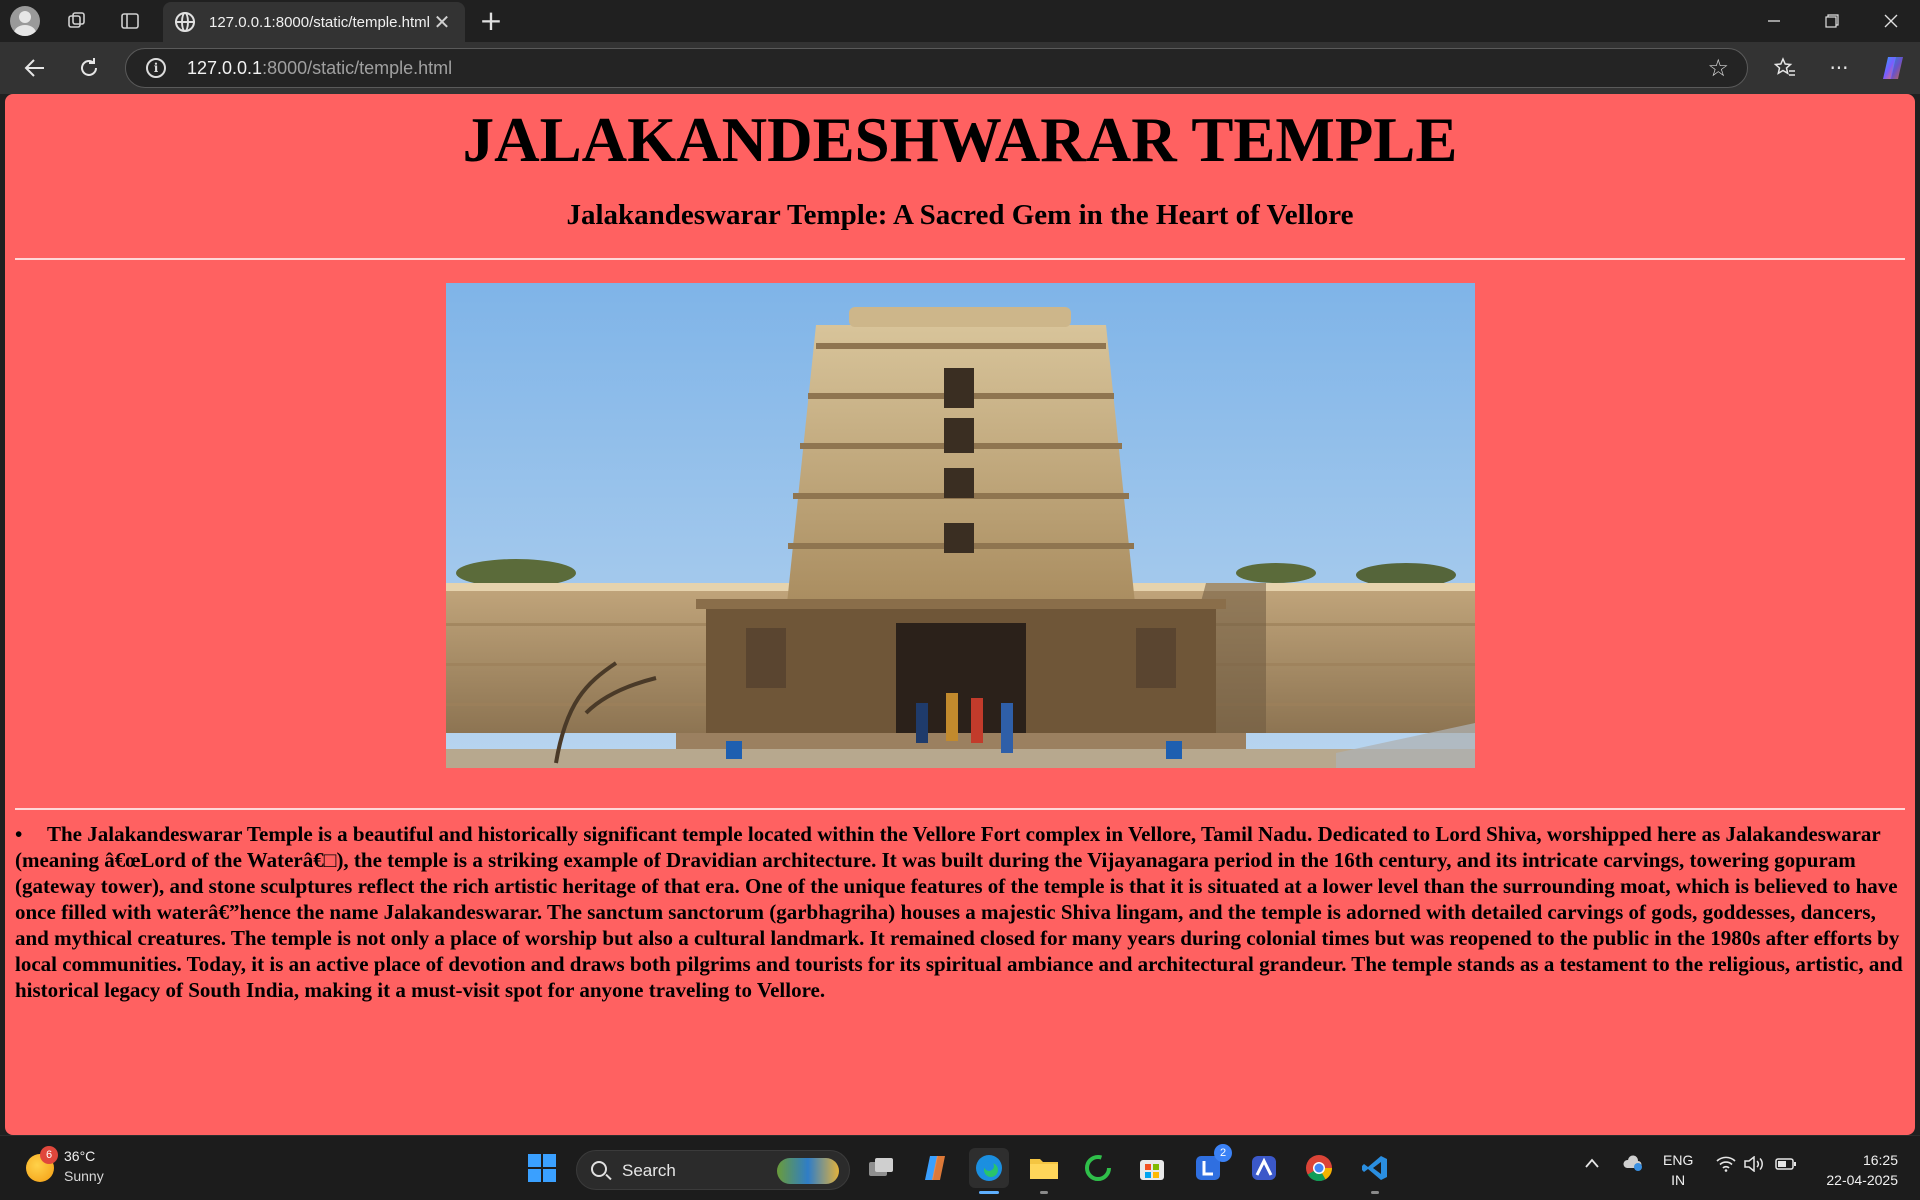  Describe the element at coordinates (599, 1169) in the screenshot. I see `search-icon` at that location.